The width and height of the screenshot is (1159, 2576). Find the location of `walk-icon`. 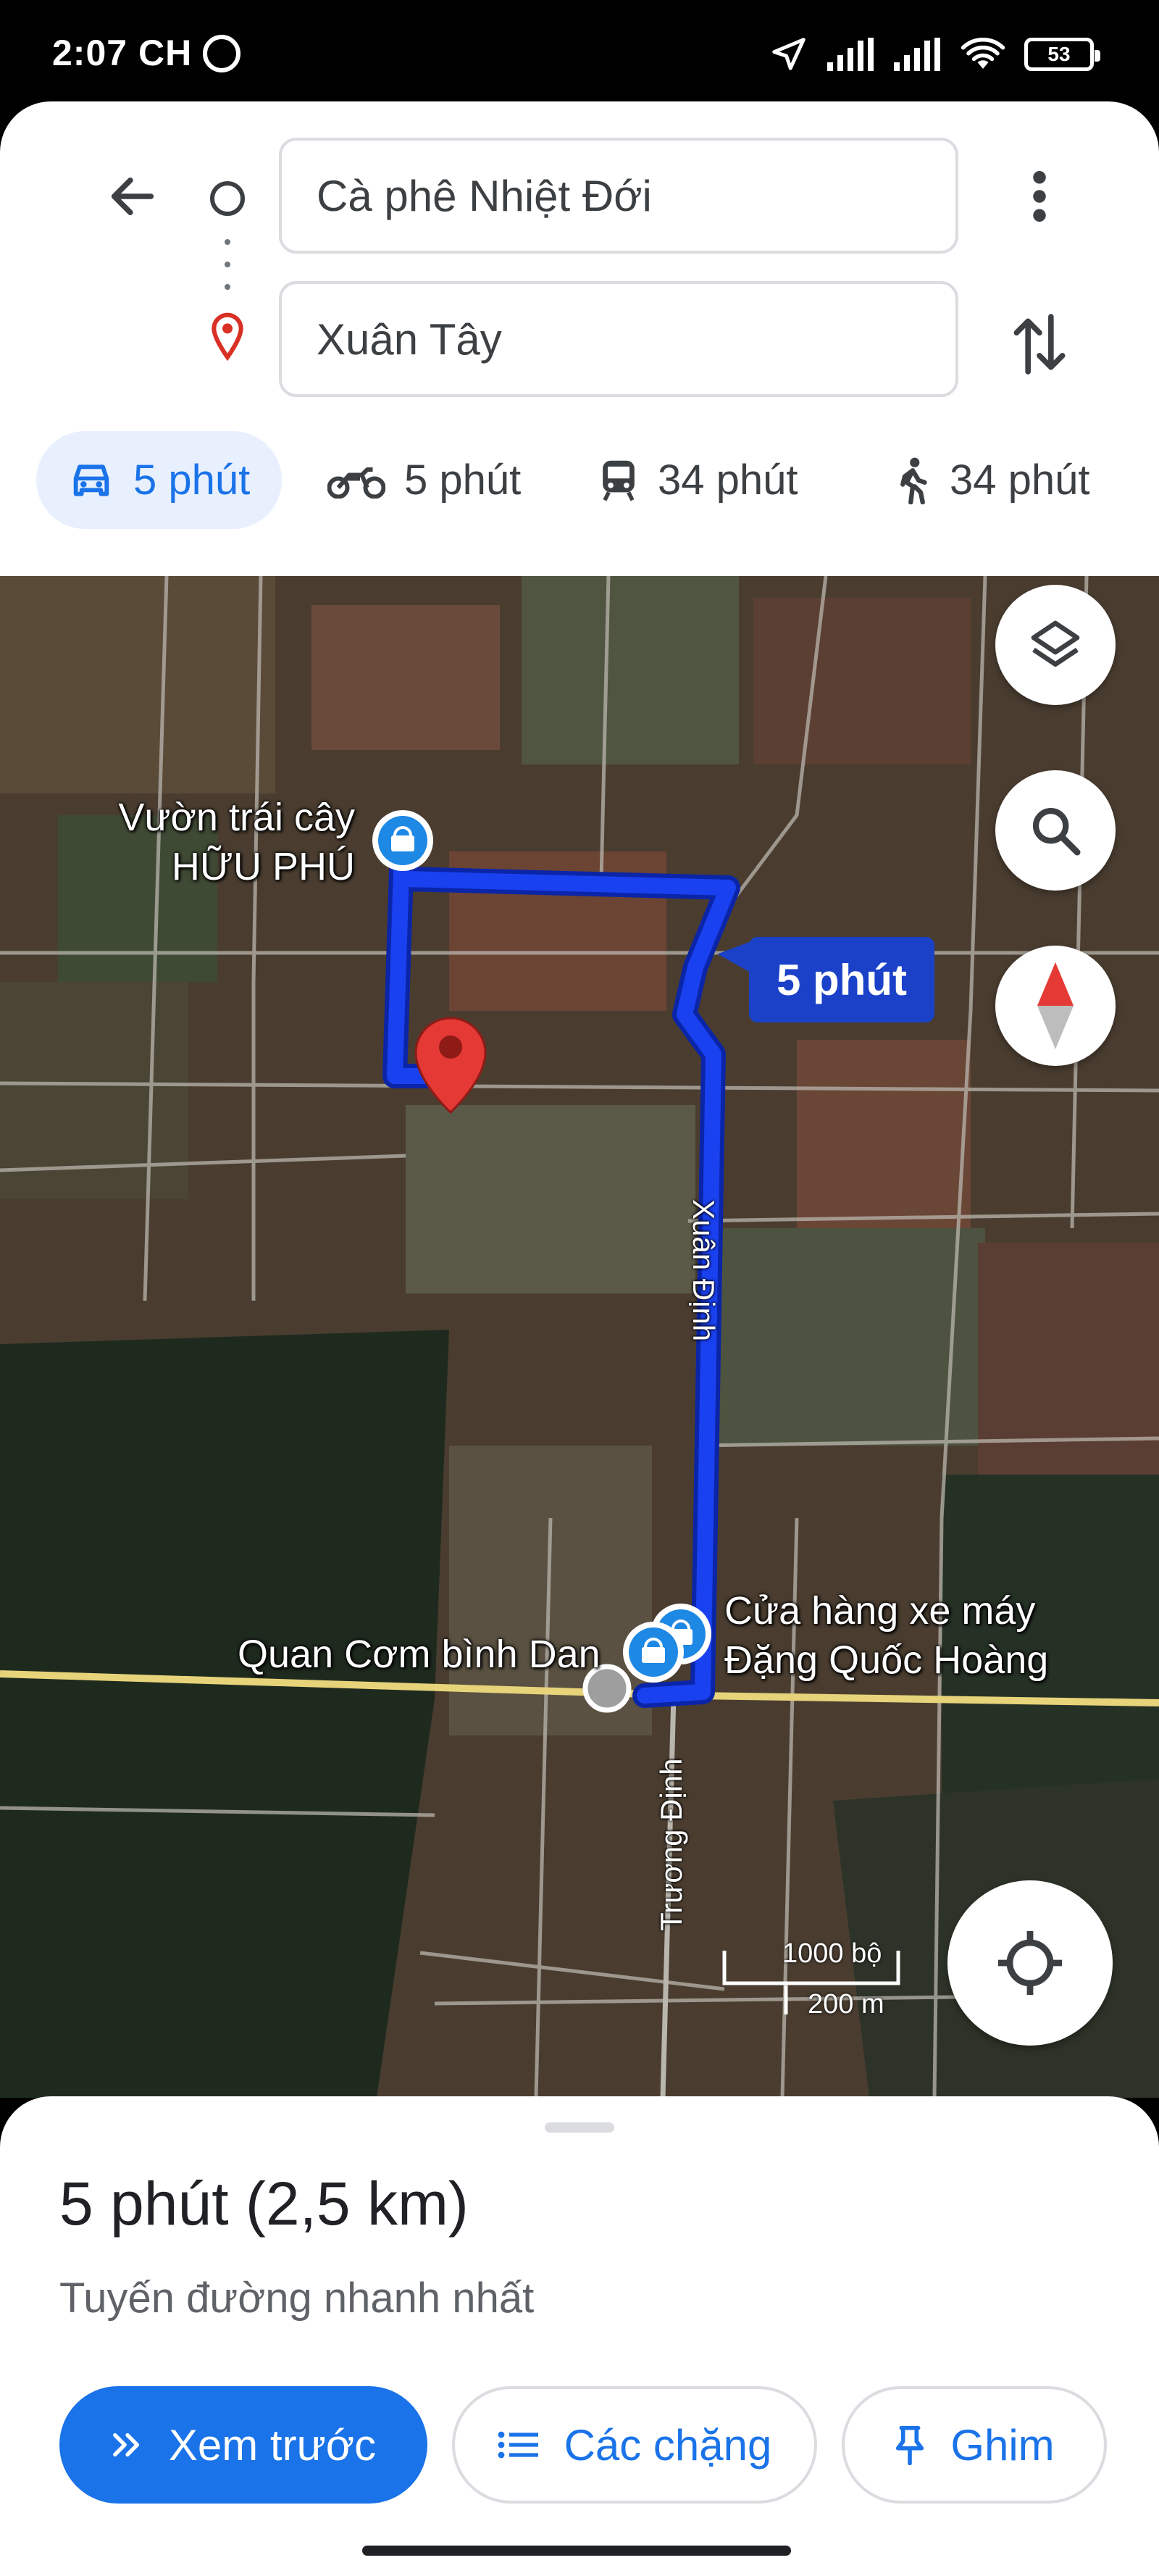

walk-icon is located at coordinates (914, 480).